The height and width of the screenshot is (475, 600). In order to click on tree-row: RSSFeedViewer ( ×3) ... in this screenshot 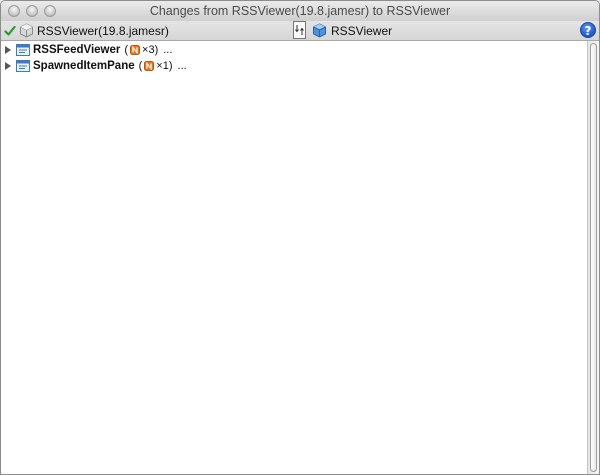, I will do `click(294, 50)`.